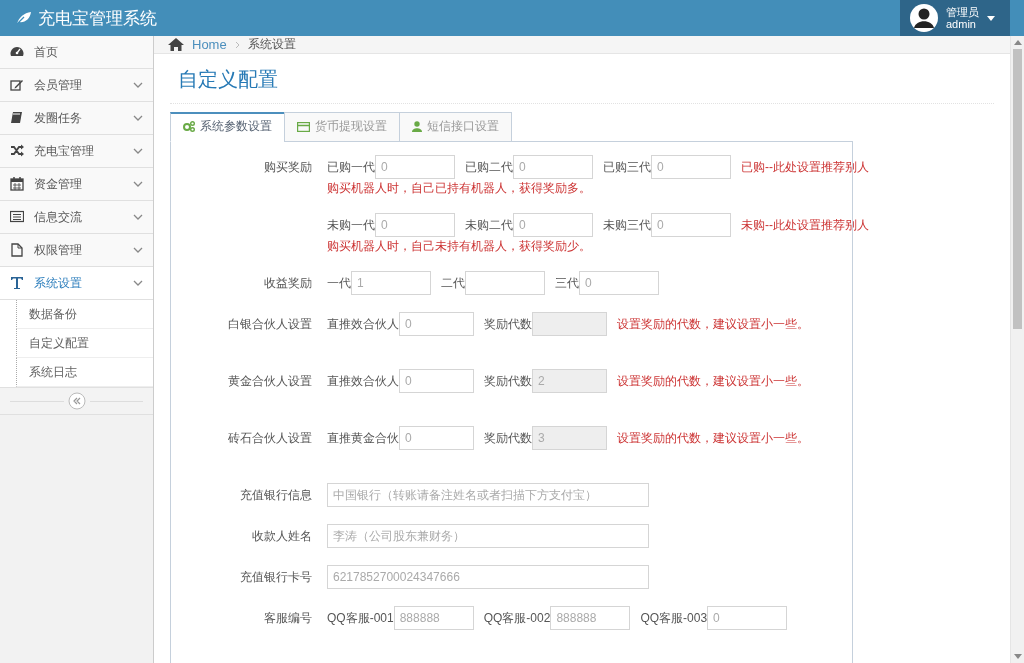  Describe the element at coordinates (282, 536) in the screenshot. I see `field-label: 收款人姓名` at that location.